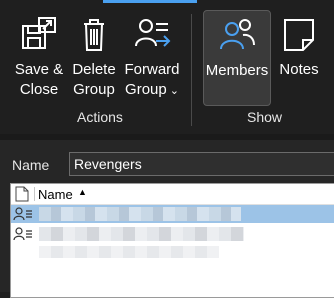 The width and height of the screenshot is (334, 298). I want to click on list-header: Name ▲, so click(172, 194).